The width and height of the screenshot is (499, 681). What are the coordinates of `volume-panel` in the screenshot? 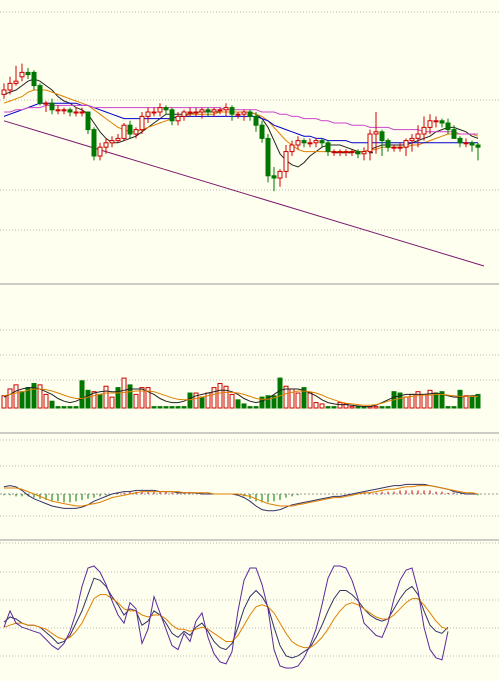 It's located at (241, 393).